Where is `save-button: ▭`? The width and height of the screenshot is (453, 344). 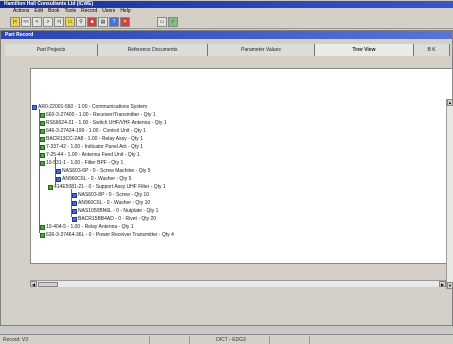 save-button: ▭ is located at coordinates (162, 21).